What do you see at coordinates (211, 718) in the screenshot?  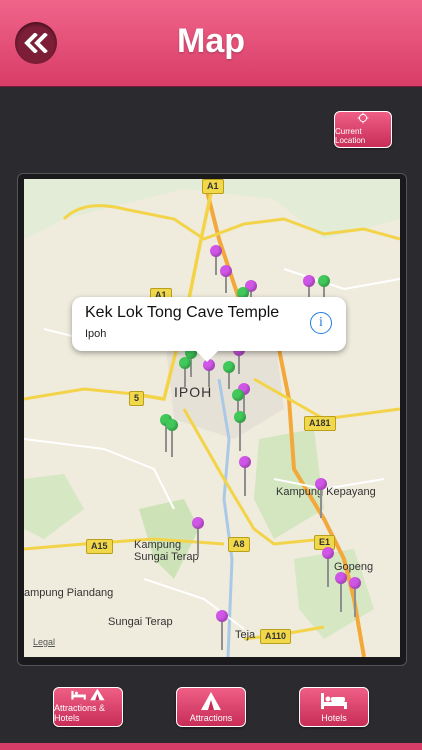 I see `tab-label: Attractions` at bounding box center [211, 718].